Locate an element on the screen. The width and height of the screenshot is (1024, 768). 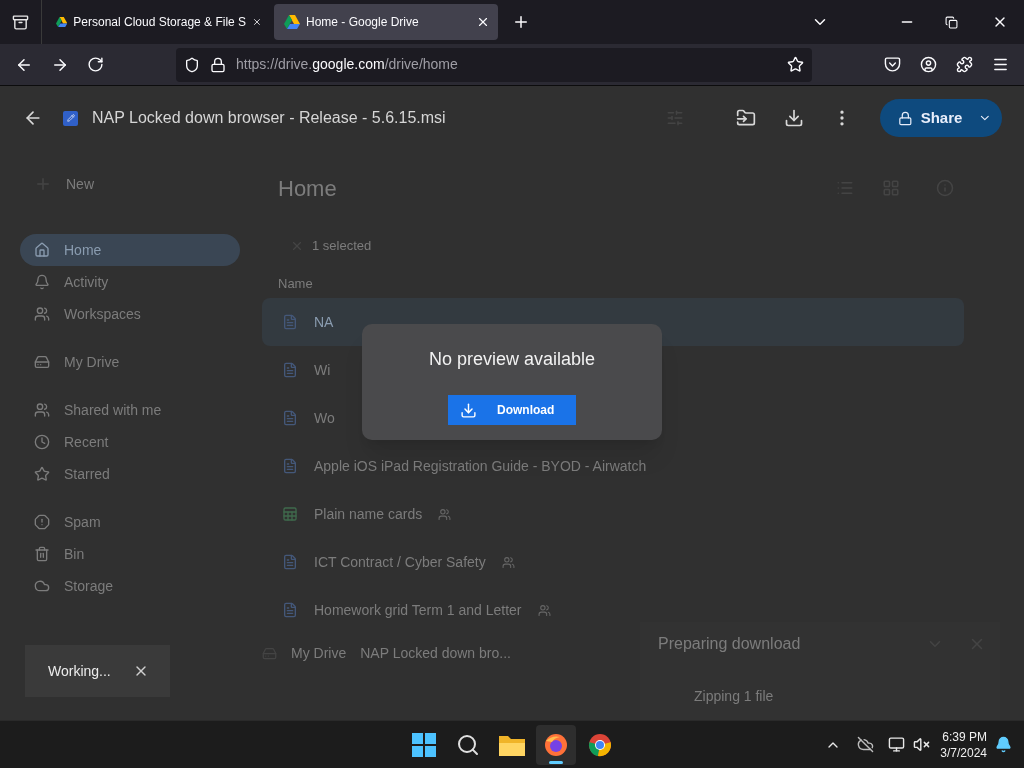
restore-icon is located at coordinates (951, 22).